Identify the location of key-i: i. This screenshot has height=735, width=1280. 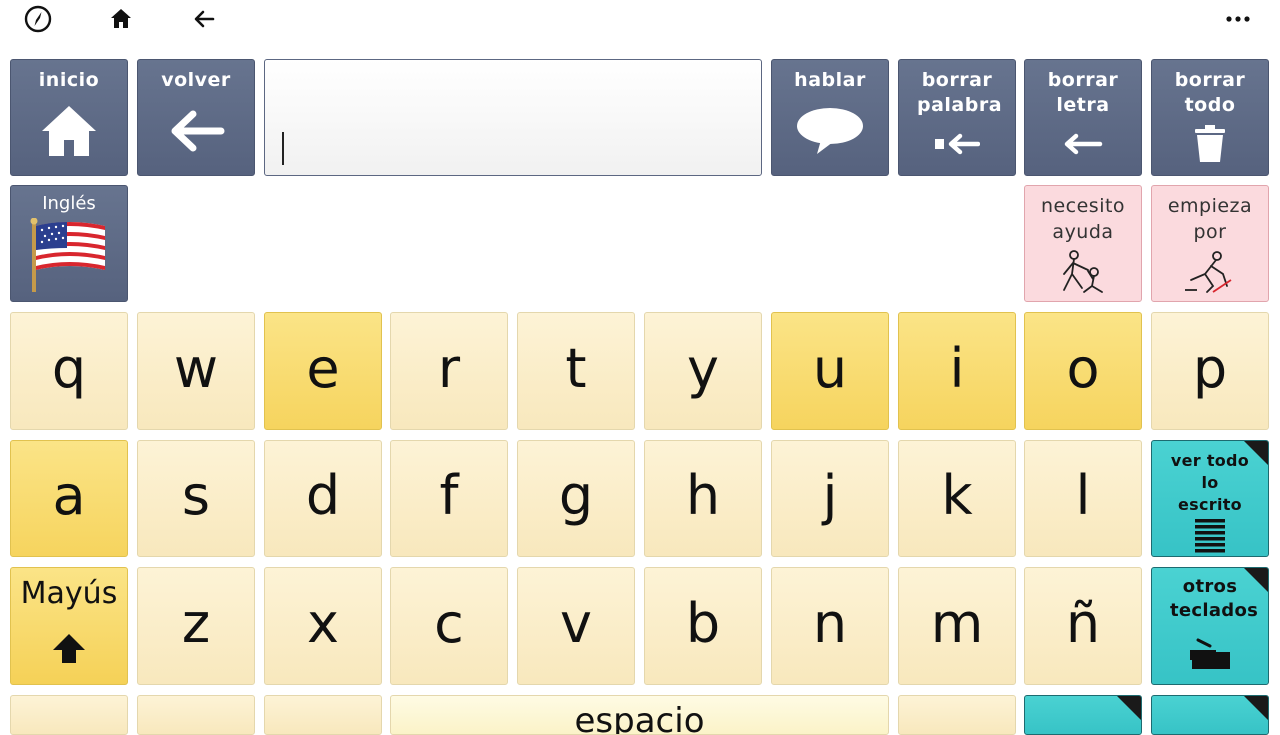
(957, 371).